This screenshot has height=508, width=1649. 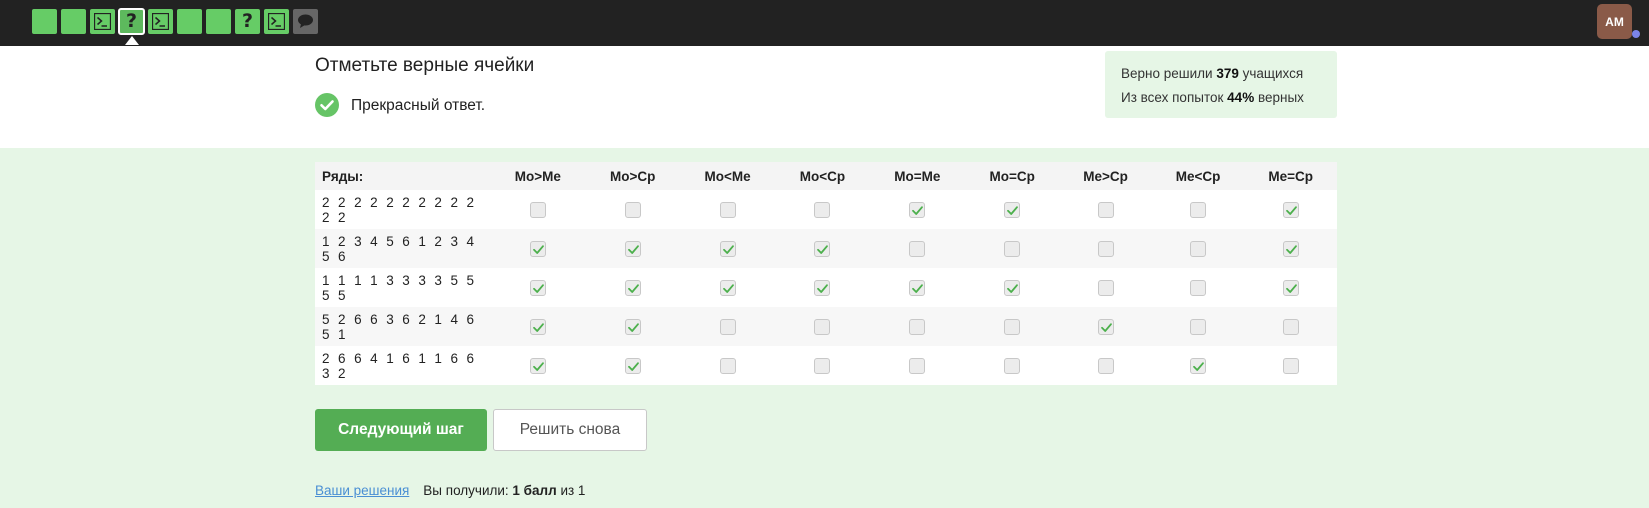 I want to click on table-row: 2 6 6 4 1 6 1 1 6 6 3 2, so click(x=826, y=365).